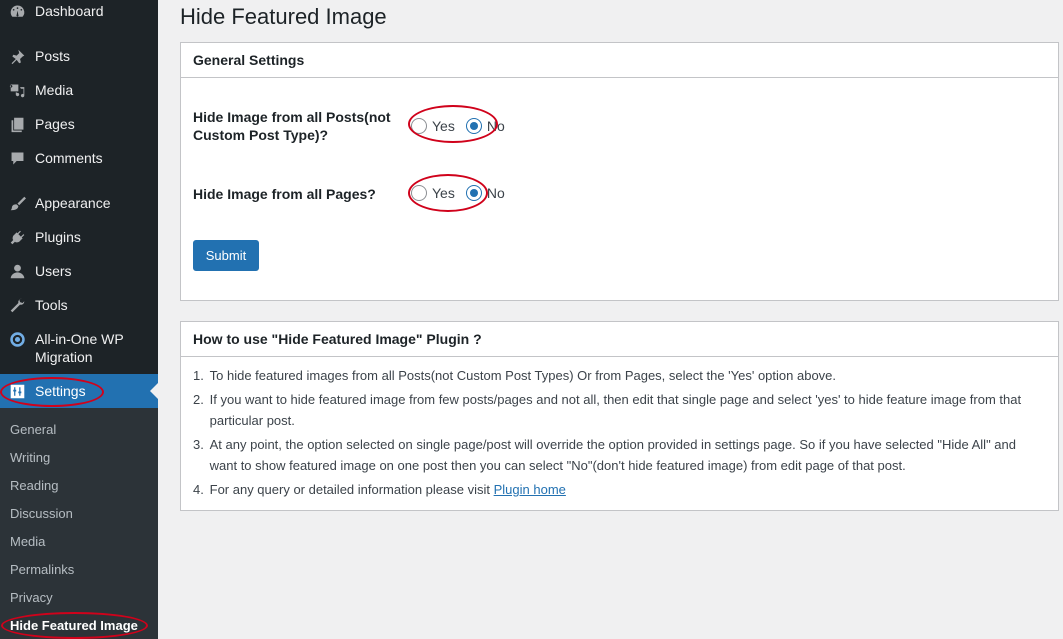 The width and height of the screenshot is (1063, 639). Describe the element at coordinates (74, 626) in the screenshot. I see `submenu-item-hide-featured-image: Hide Featured Image` at that location.